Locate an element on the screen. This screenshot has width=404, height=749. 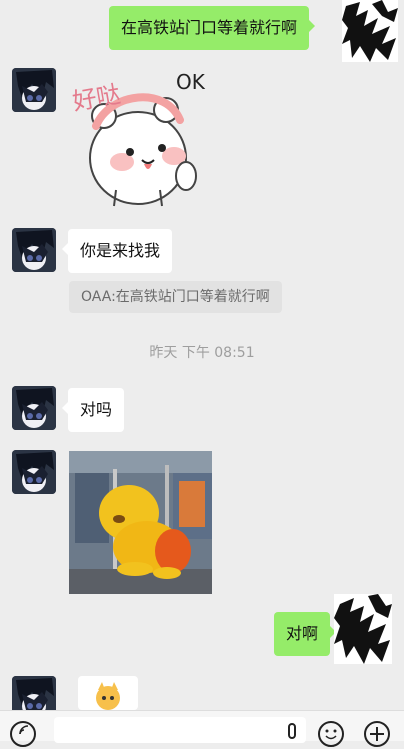
quoted-text: OAA:在高铁站门口等着就行啊 is located at coordinates (175, 297).